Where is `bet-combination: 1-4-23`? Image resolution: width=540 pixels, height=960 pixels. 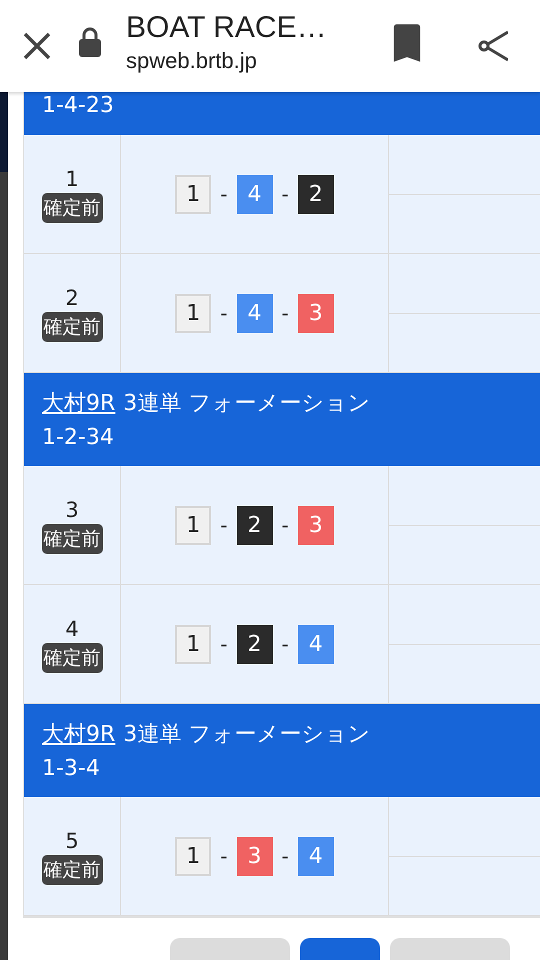 bet-combination: 1-4-23 is located at coordinates (78, 106).